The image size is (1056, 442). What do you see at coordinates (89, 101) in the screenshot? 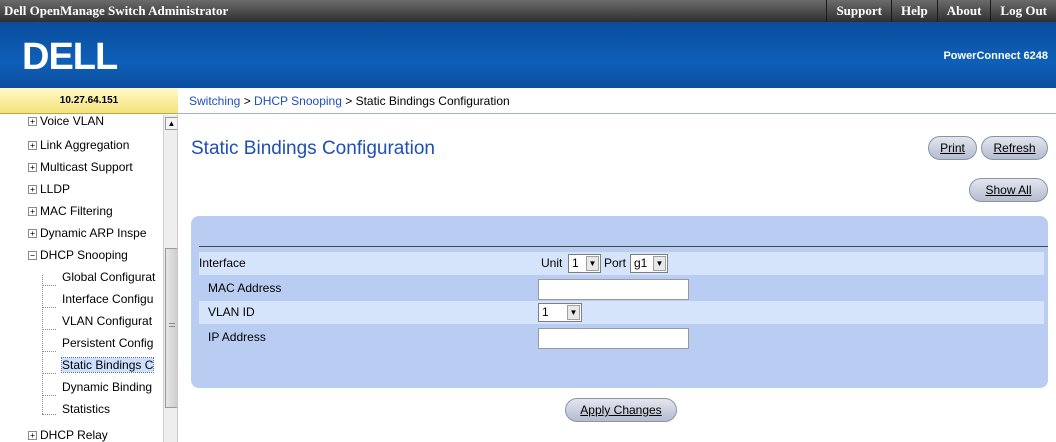
I see `device-ip: 10.27.64.151` at bounding box center [89, 101].